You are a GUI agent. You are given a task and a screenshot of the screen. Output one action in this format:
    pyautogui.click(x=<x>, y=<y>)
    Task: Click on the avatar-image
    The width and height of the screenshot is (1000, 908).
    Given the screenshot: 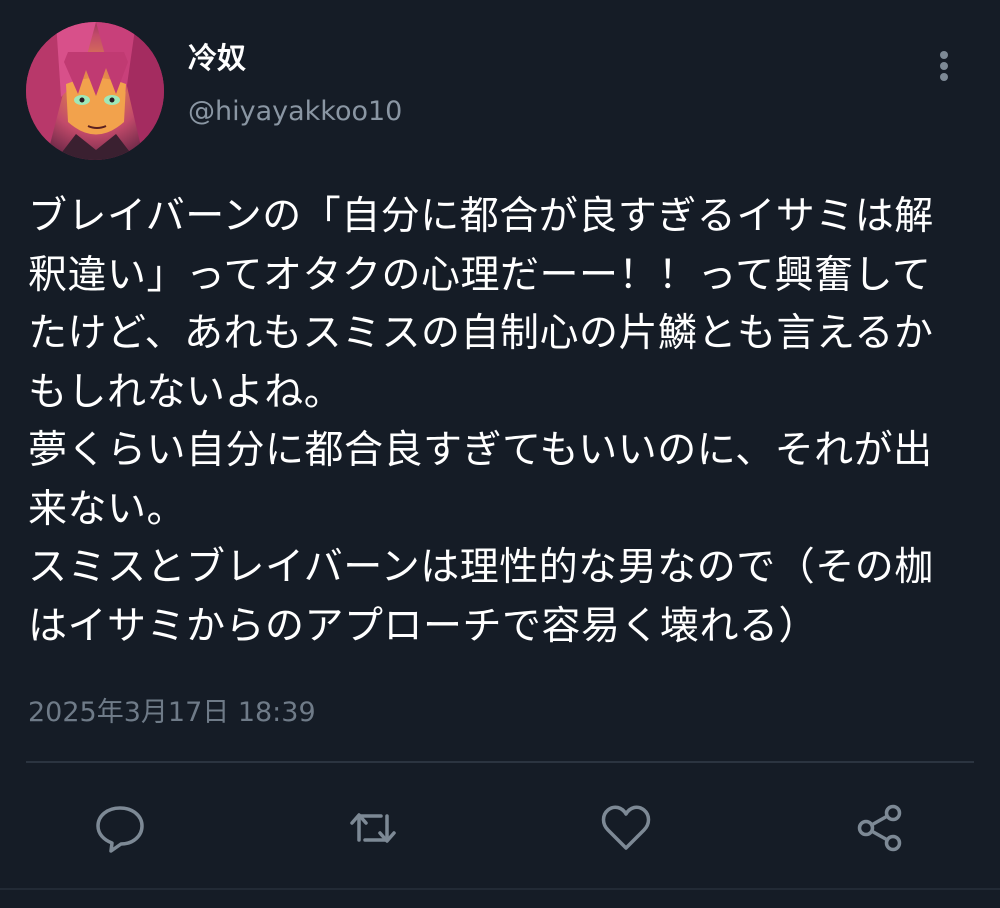 What is the action you would take?
    pyautogui.click(x=95, y=91)
    